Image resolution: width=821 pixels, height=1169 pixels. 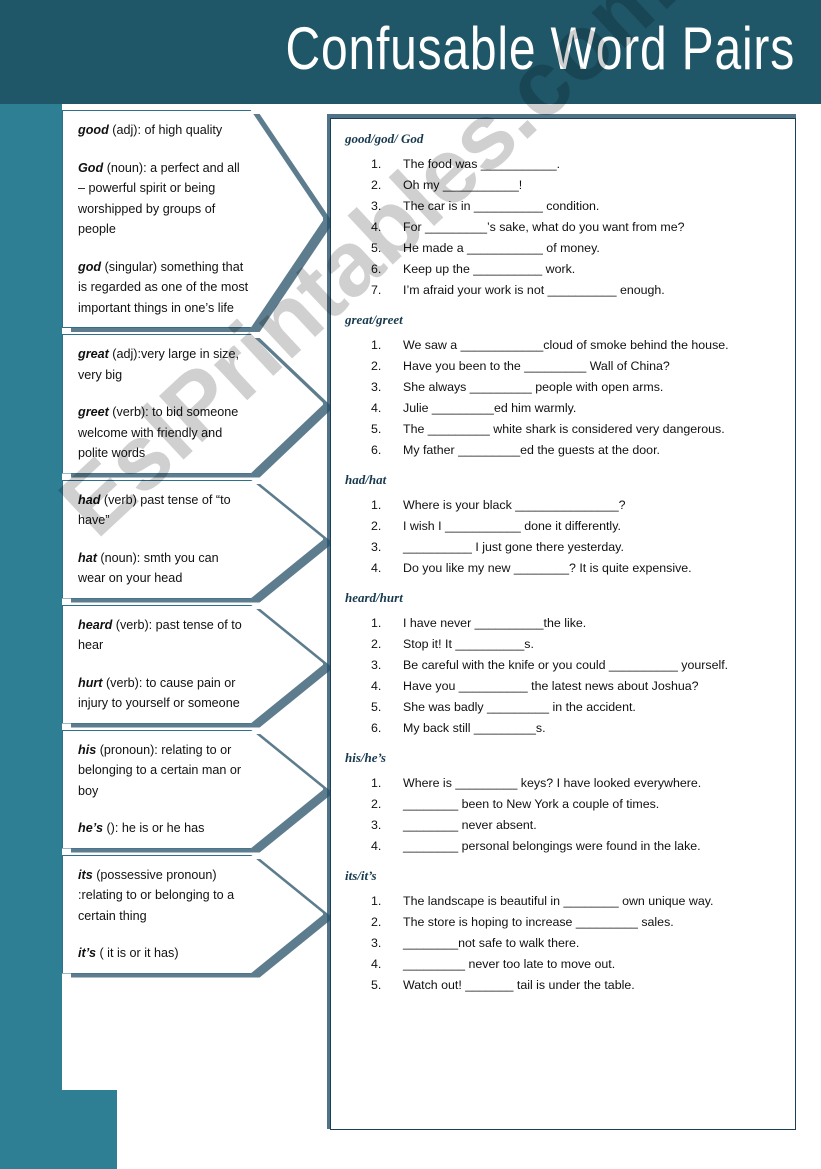 I want to click on exercise-item-text: The food was ___________., so click(x=482, y=164).